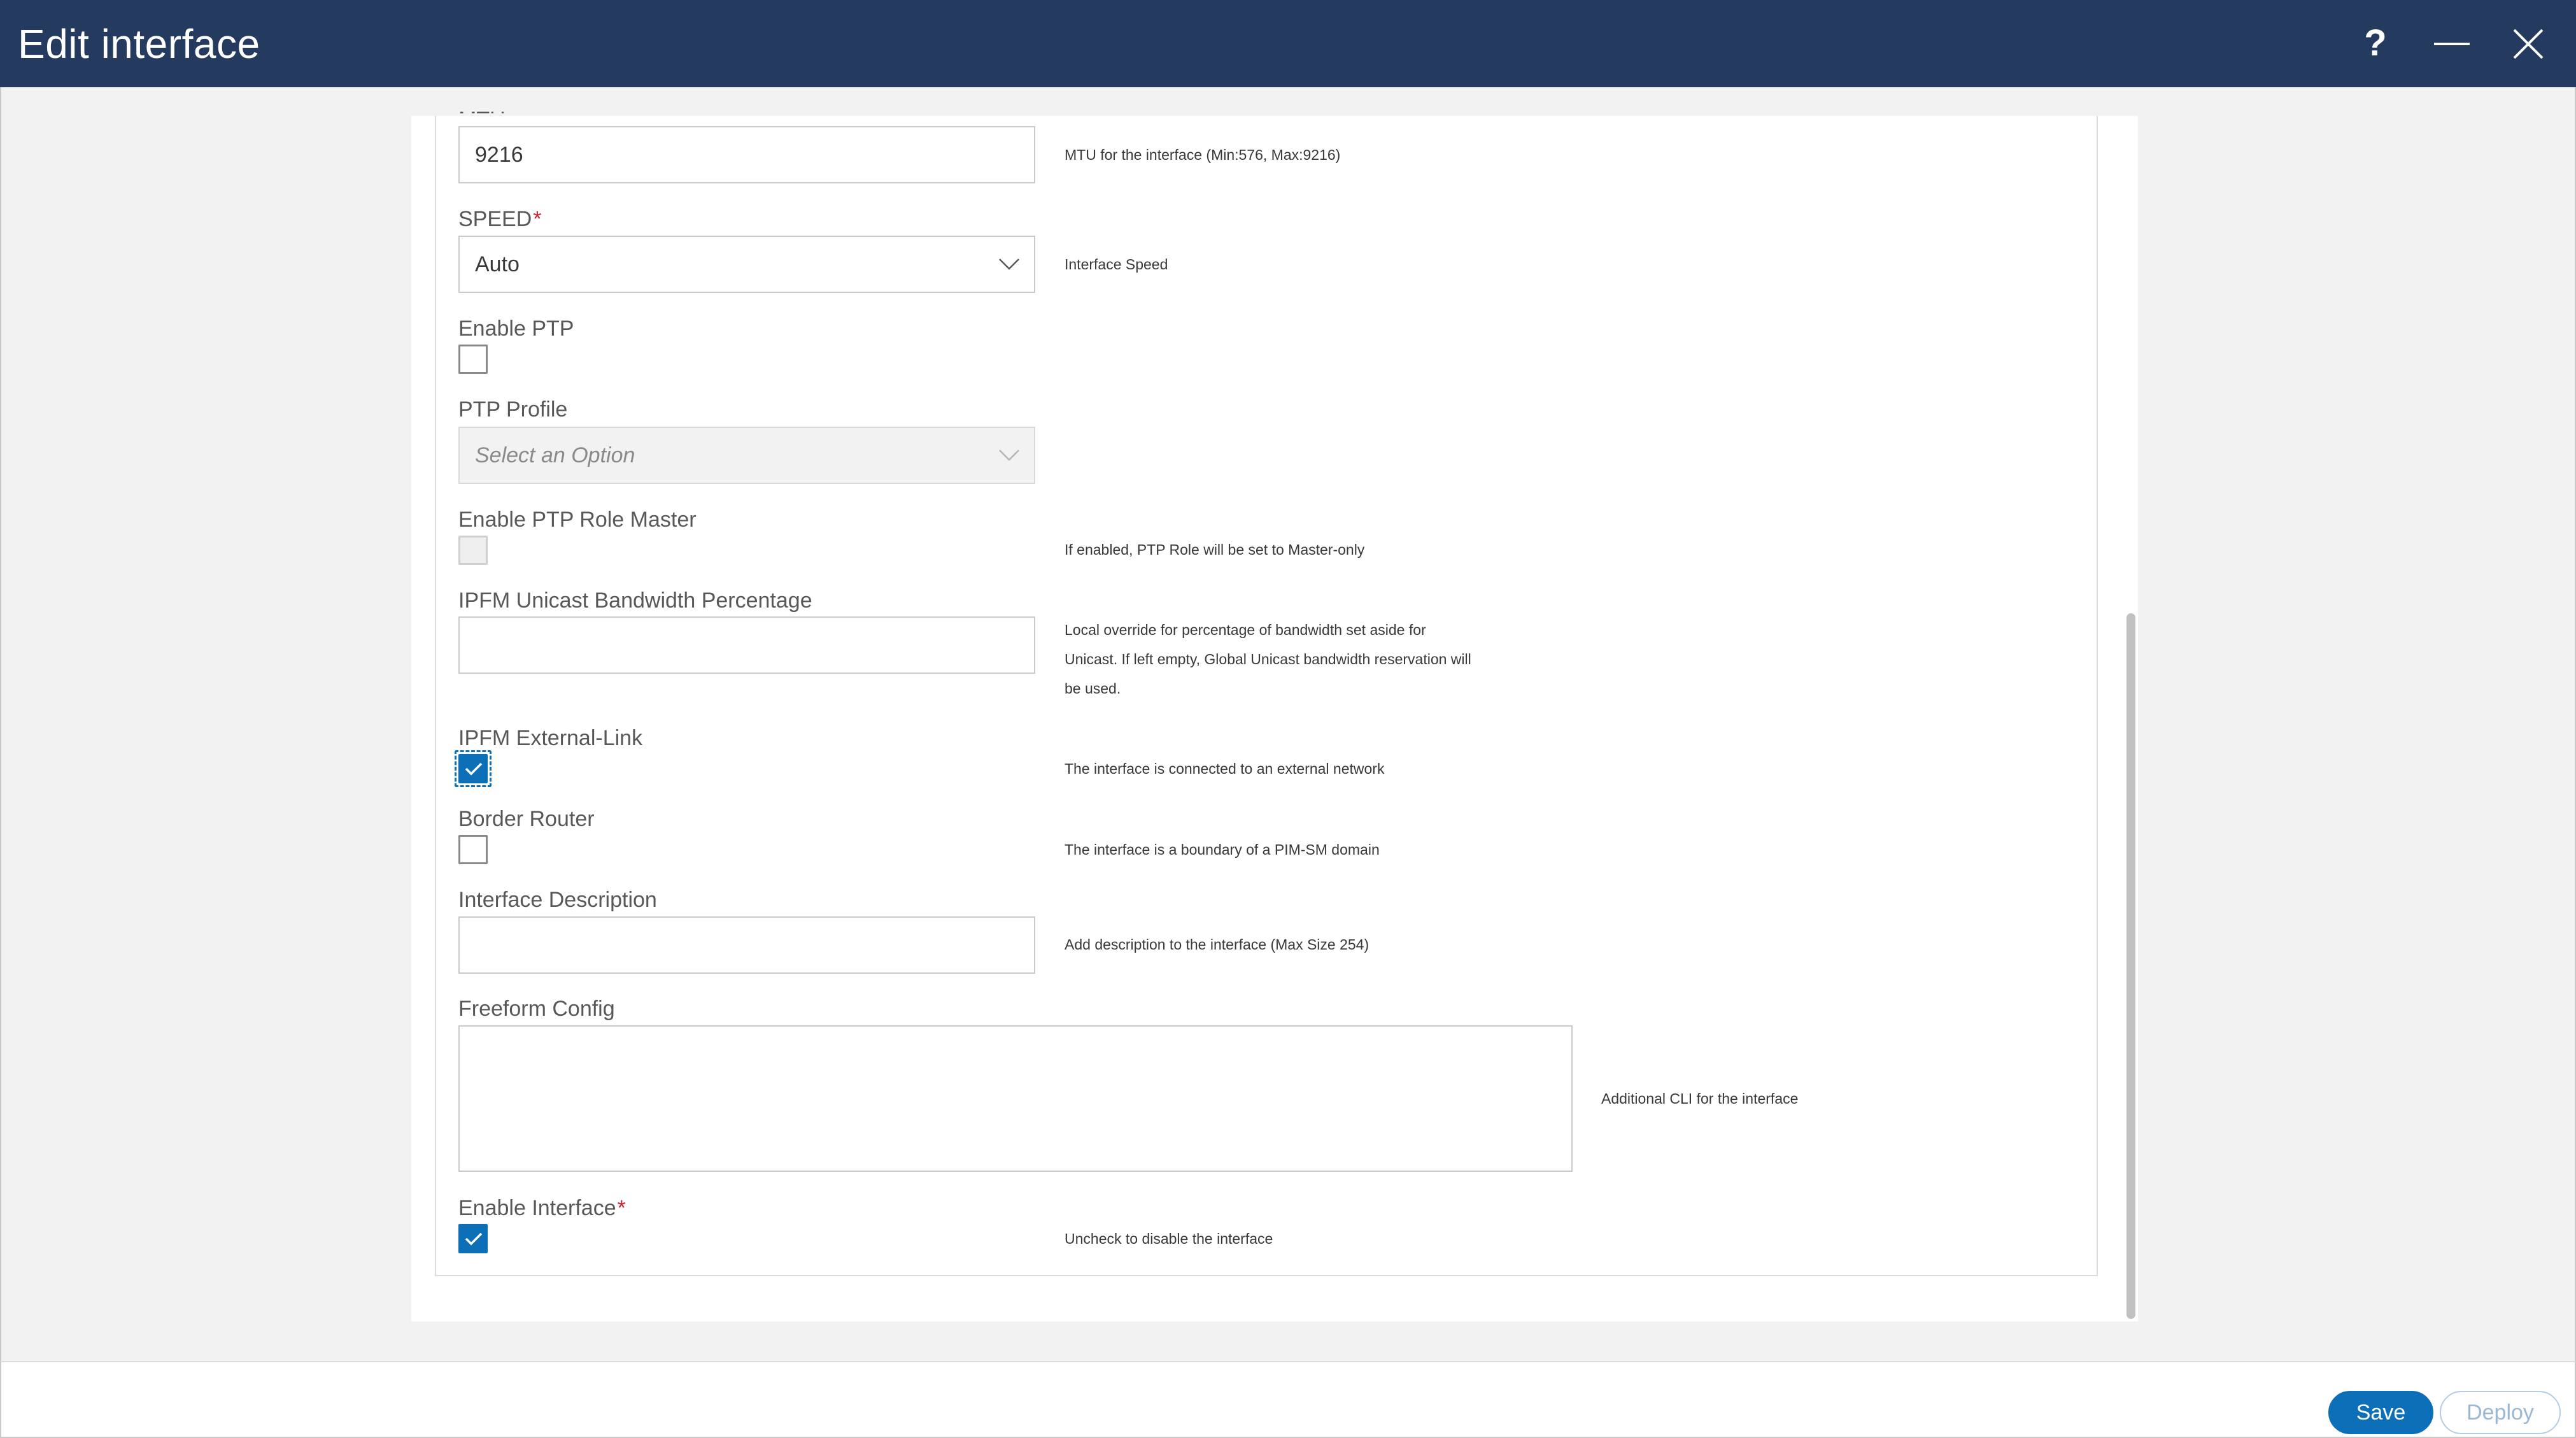  Describe the element at coordinates (1700, 1098) in the screenshot. I see `freeform-config-help: Additional CLI for the interface` at that location.